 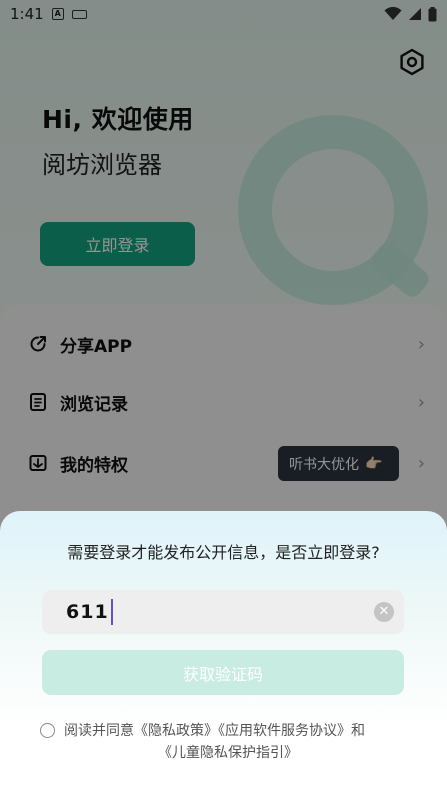 What do you see at coordinates (47, 730) in the screenshot?
I see `agreement-checkbox` at bounding box center [47, 730].